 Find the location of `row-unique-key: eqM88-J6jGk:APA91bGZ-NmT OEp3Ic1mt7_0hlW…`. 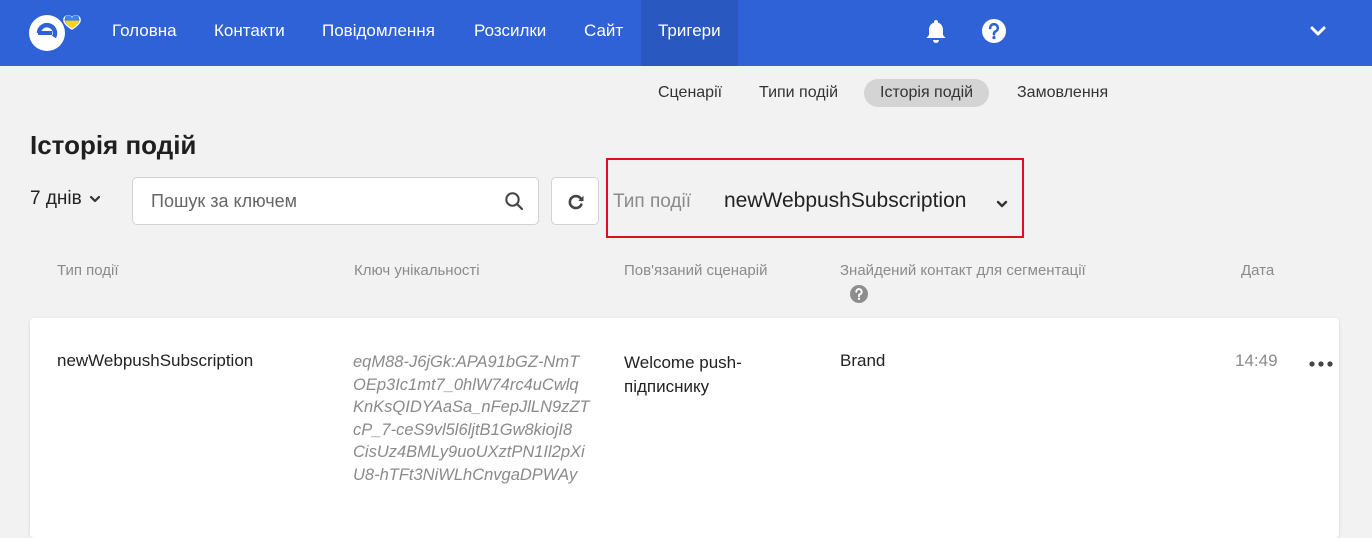

row-unique-key: eqM88-J6jGk:APA91bGZ-NmT OEp3Ic1mt7_0hlW… is located at coordinates (473, 418).